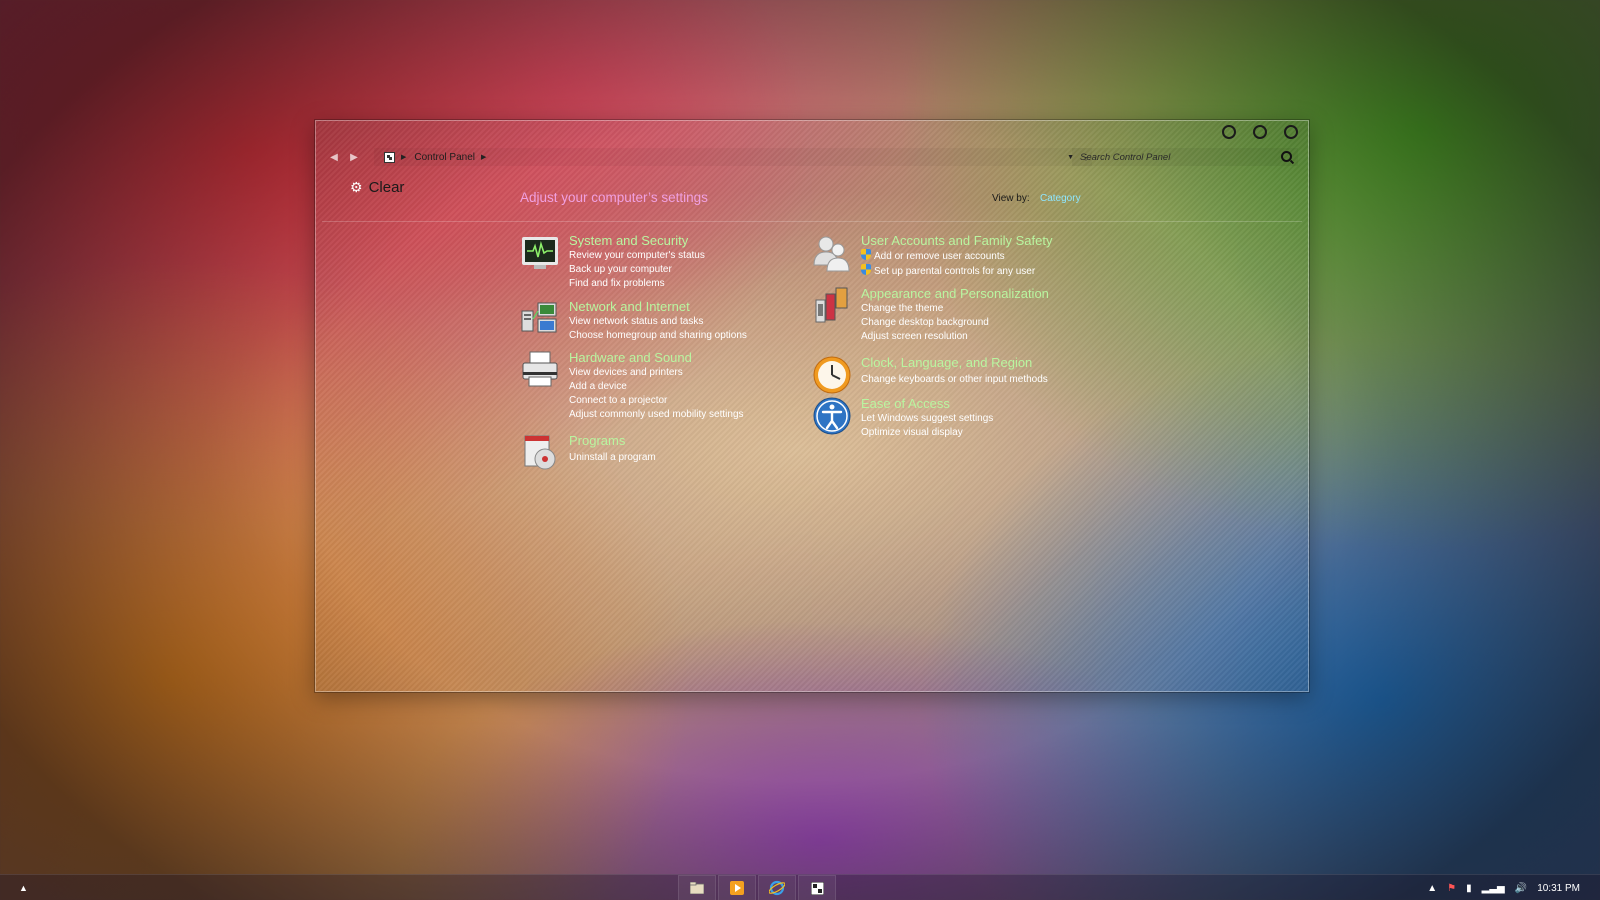  I want to click on media-player-taskbar-button, so click(737, 887).